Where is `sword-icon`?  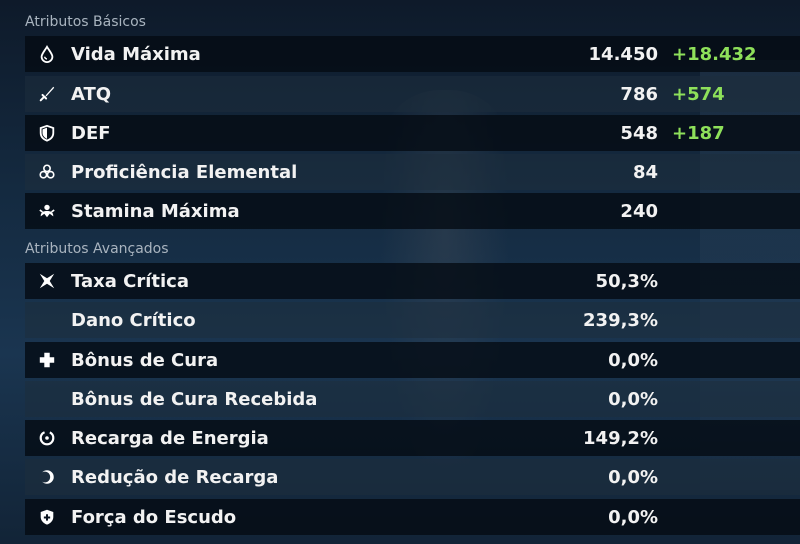 sword-icon is located at coordinates (47, 94).